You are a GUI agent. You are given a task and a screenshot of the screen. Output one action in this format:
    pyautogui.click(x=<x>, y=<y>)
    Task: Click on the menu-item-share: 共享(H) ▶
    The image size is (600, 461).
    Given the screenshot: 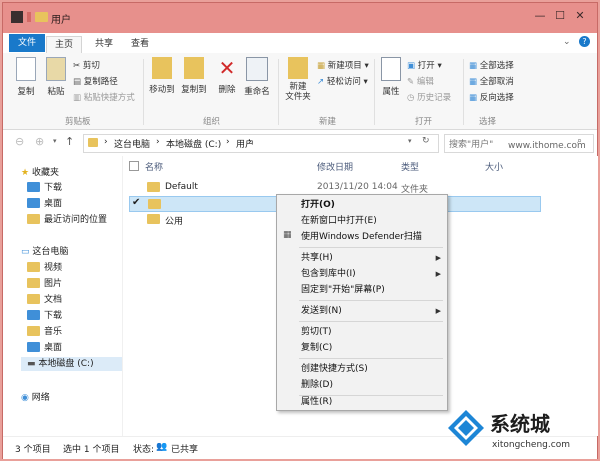 What is the action you would take?
    pyautogui.click(x=373, y=258)
    